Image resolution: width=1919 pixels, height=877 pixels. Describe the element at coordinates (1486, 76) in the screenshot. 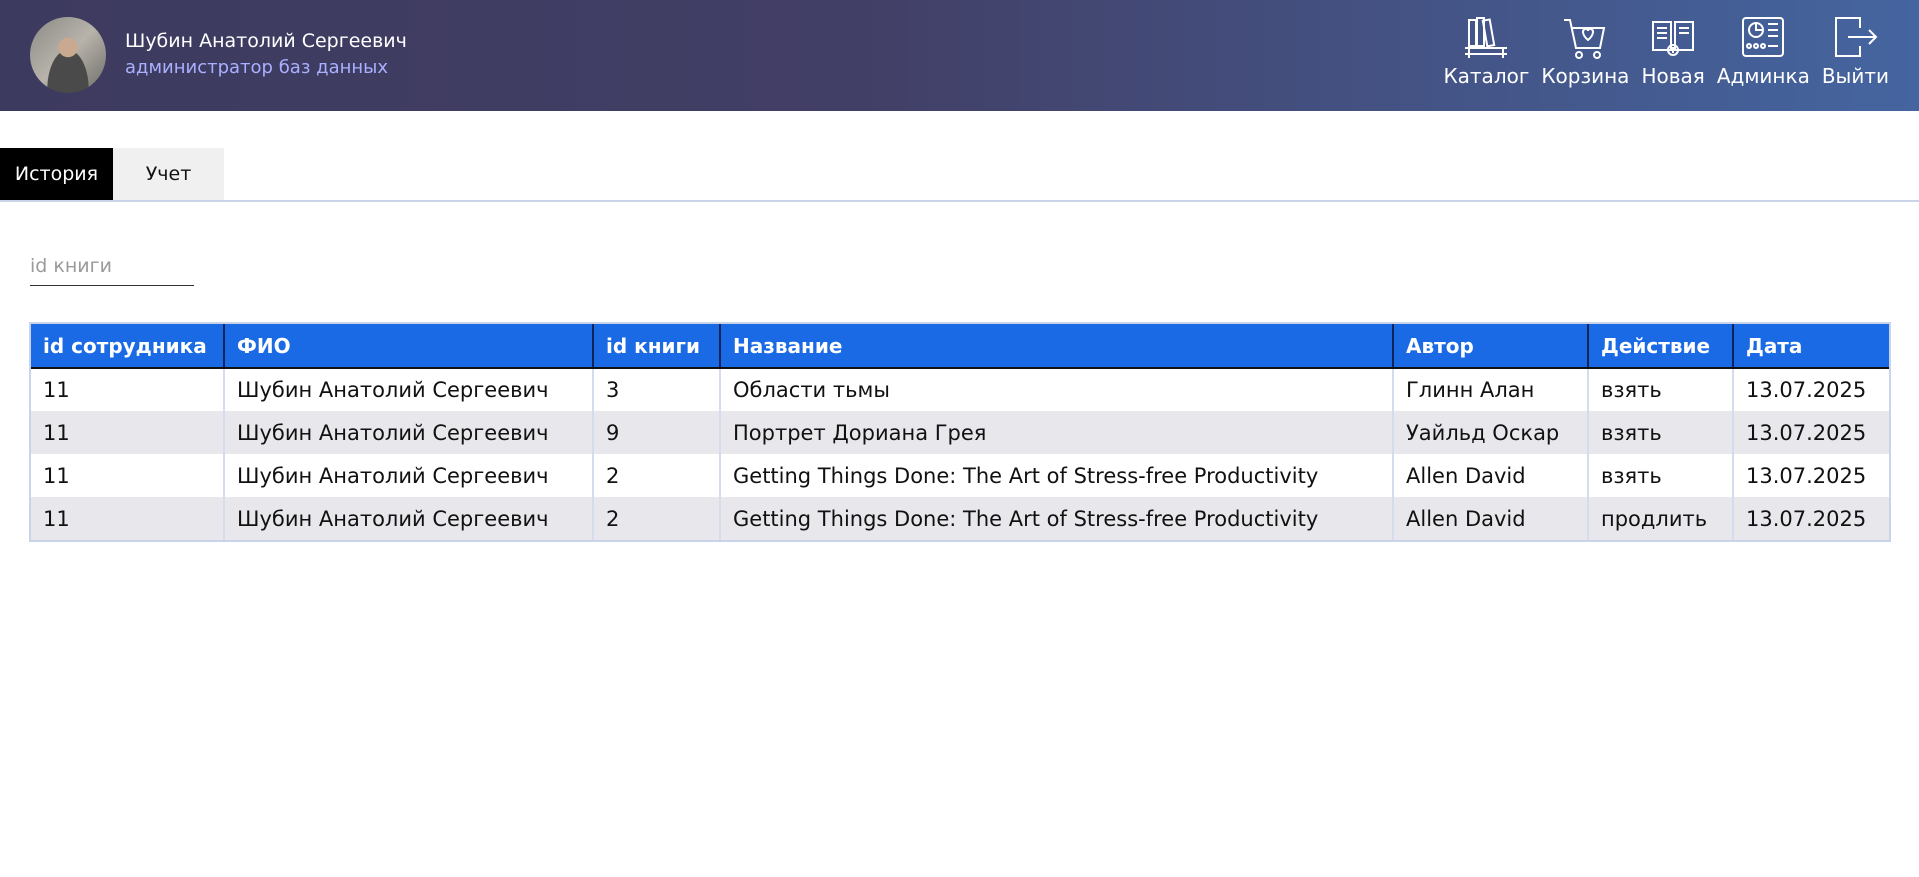

I see `nav-label: Каталог` at that location.